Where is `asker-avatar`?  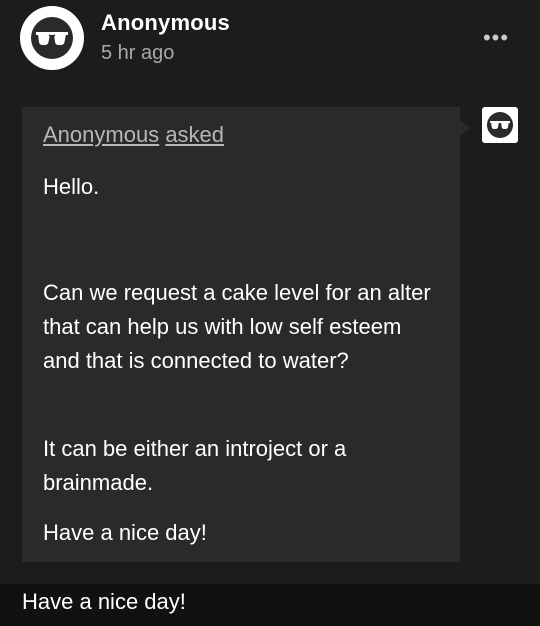
asker-avatar is located at coordinates (500, 125).